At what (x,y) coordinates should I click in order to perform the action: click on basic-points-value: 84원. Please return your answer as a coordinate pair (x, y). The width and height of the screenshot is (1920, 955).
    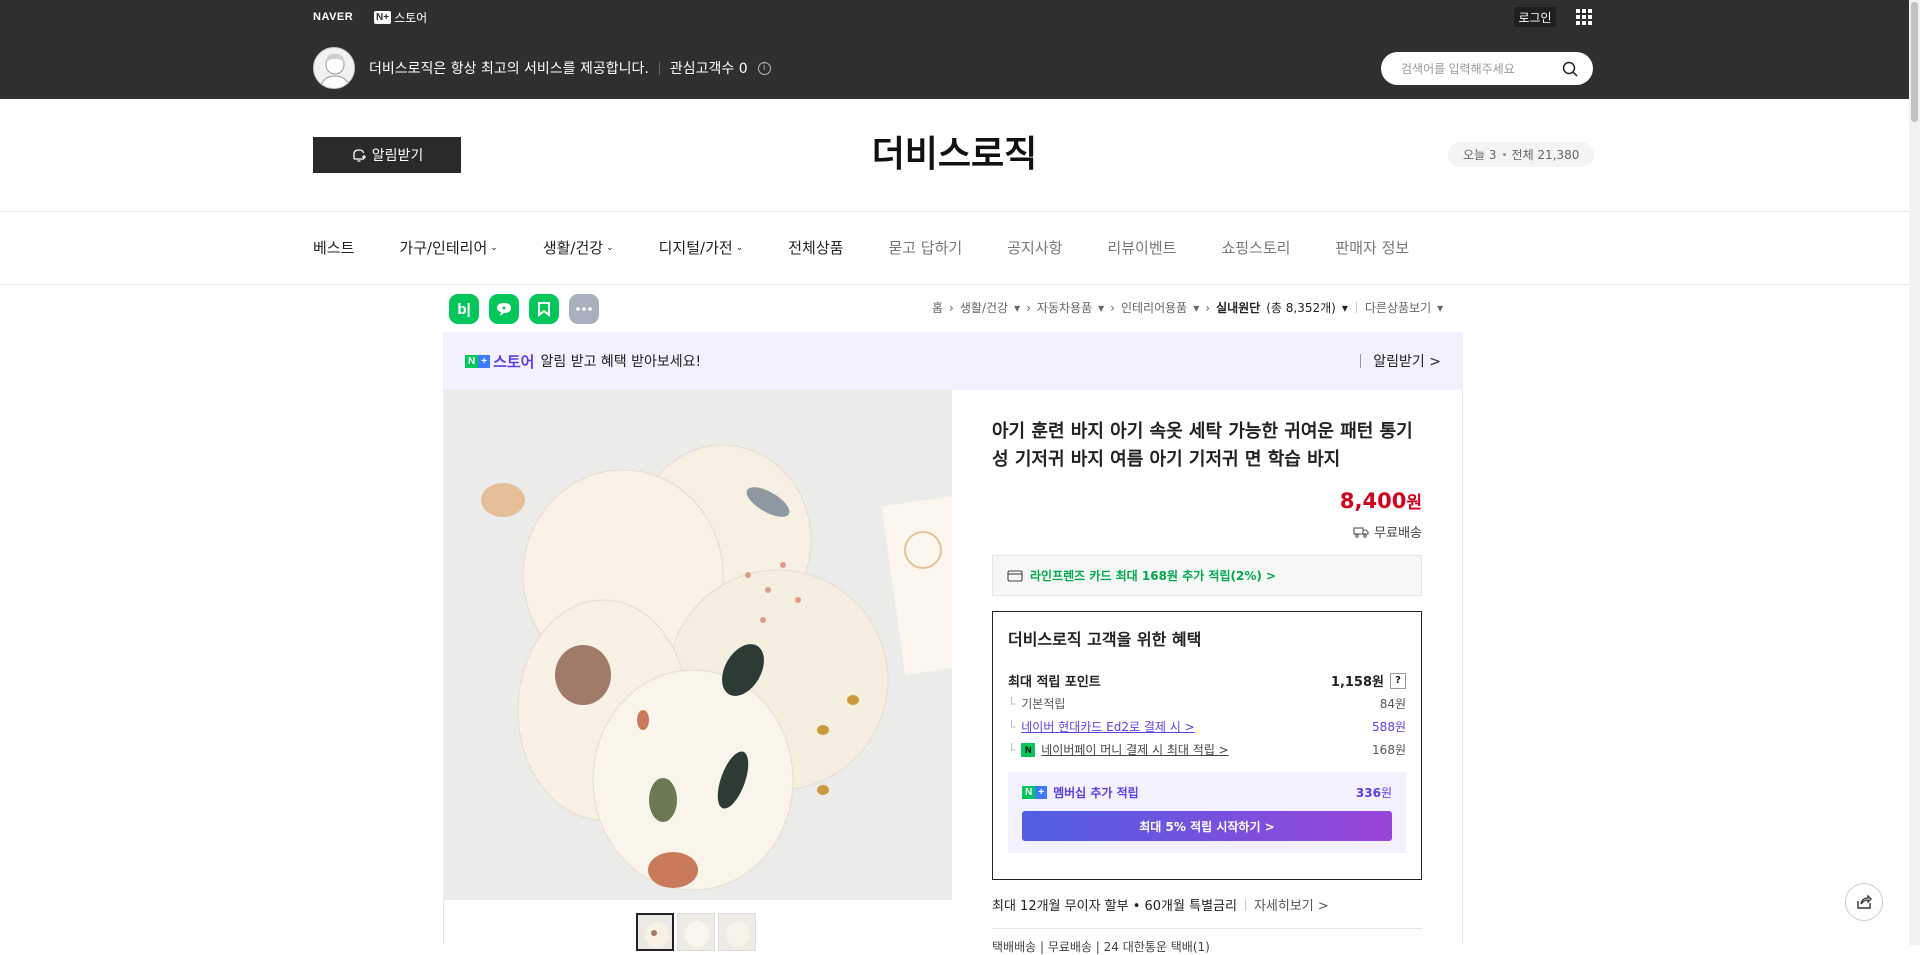
    Looking at the image, I should click on (1392, 704).